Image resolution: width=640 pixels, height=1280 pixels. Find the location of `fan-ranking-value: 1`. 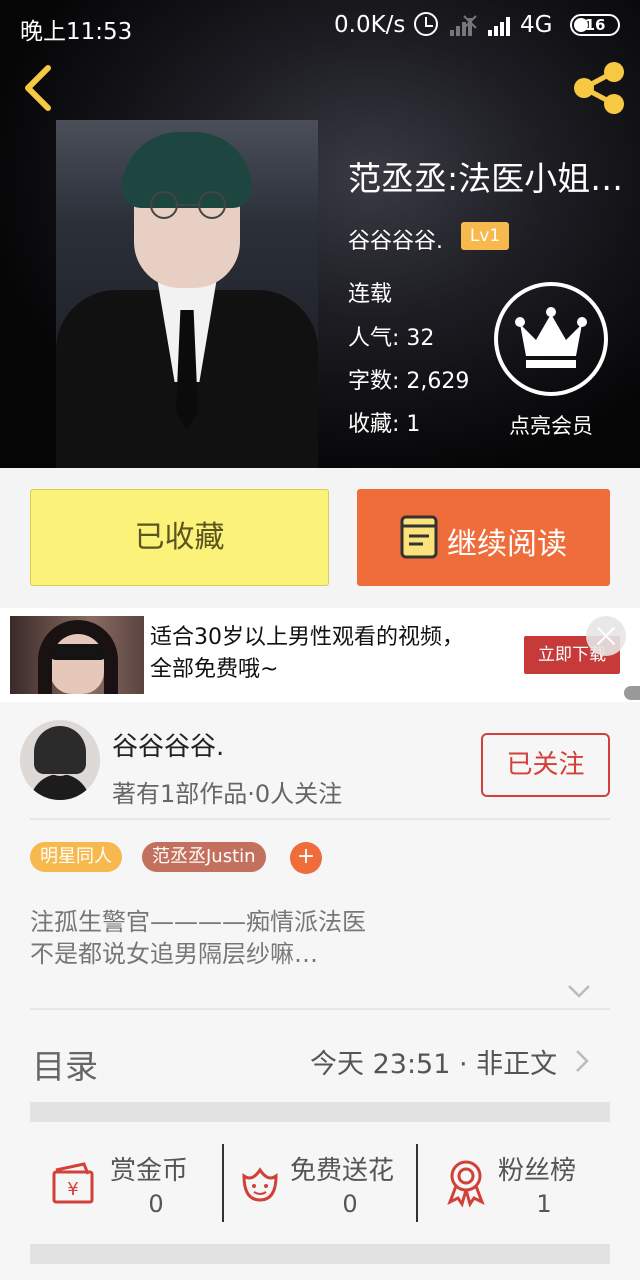

fan-ranking-value: 1 is located at coordinates (544, 1204).